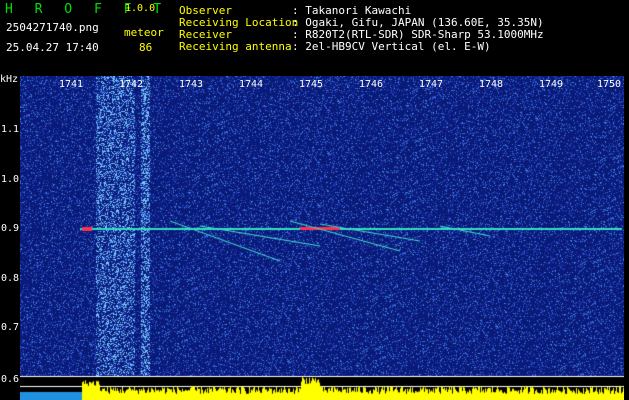  I want to click on antenna-value: : 2el-HB9CV Vertical (el. E-W), so click(391, 46).